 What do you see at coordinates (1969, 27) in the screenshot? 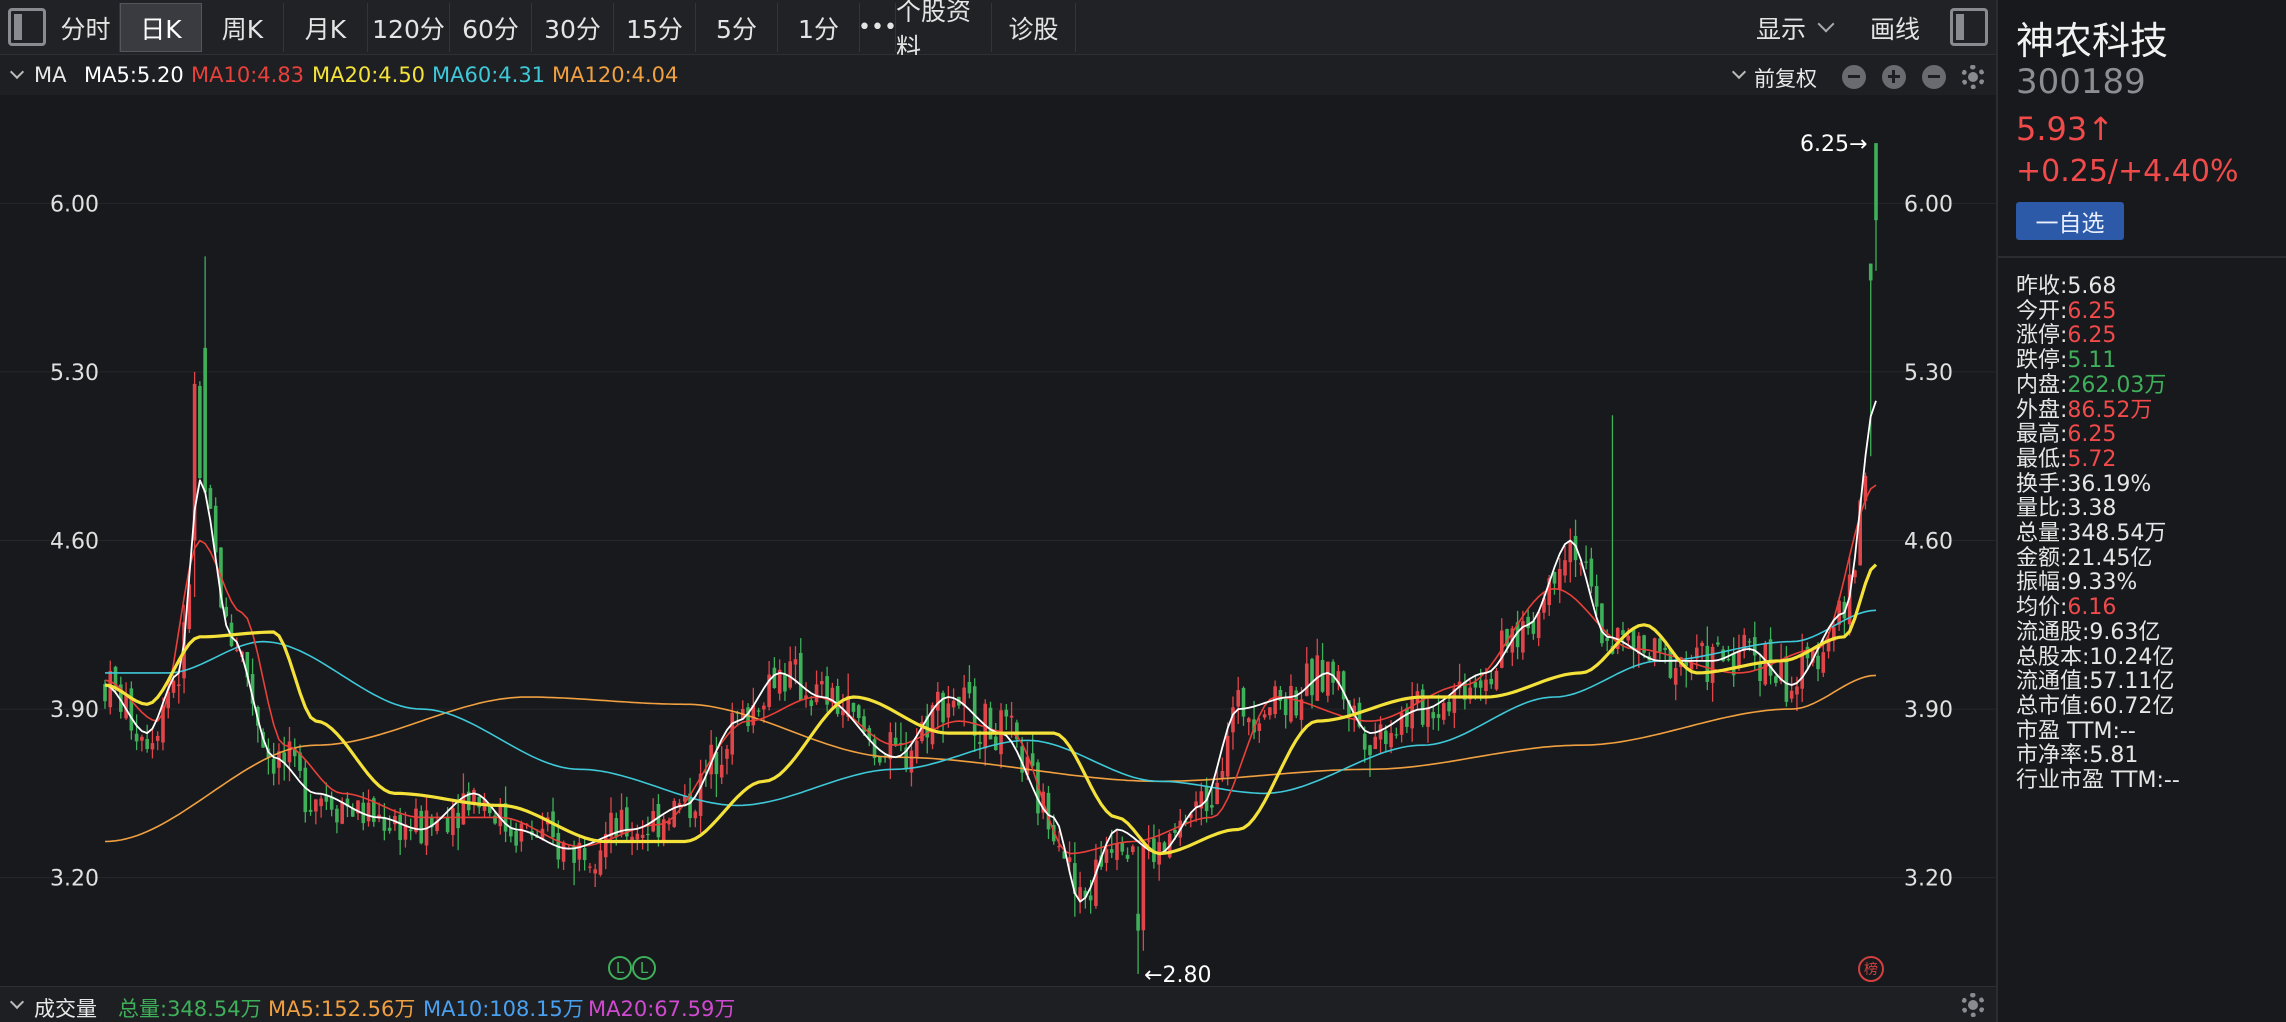
I see `toggle-right-panel-icon` at bounding box center [1969, 27].